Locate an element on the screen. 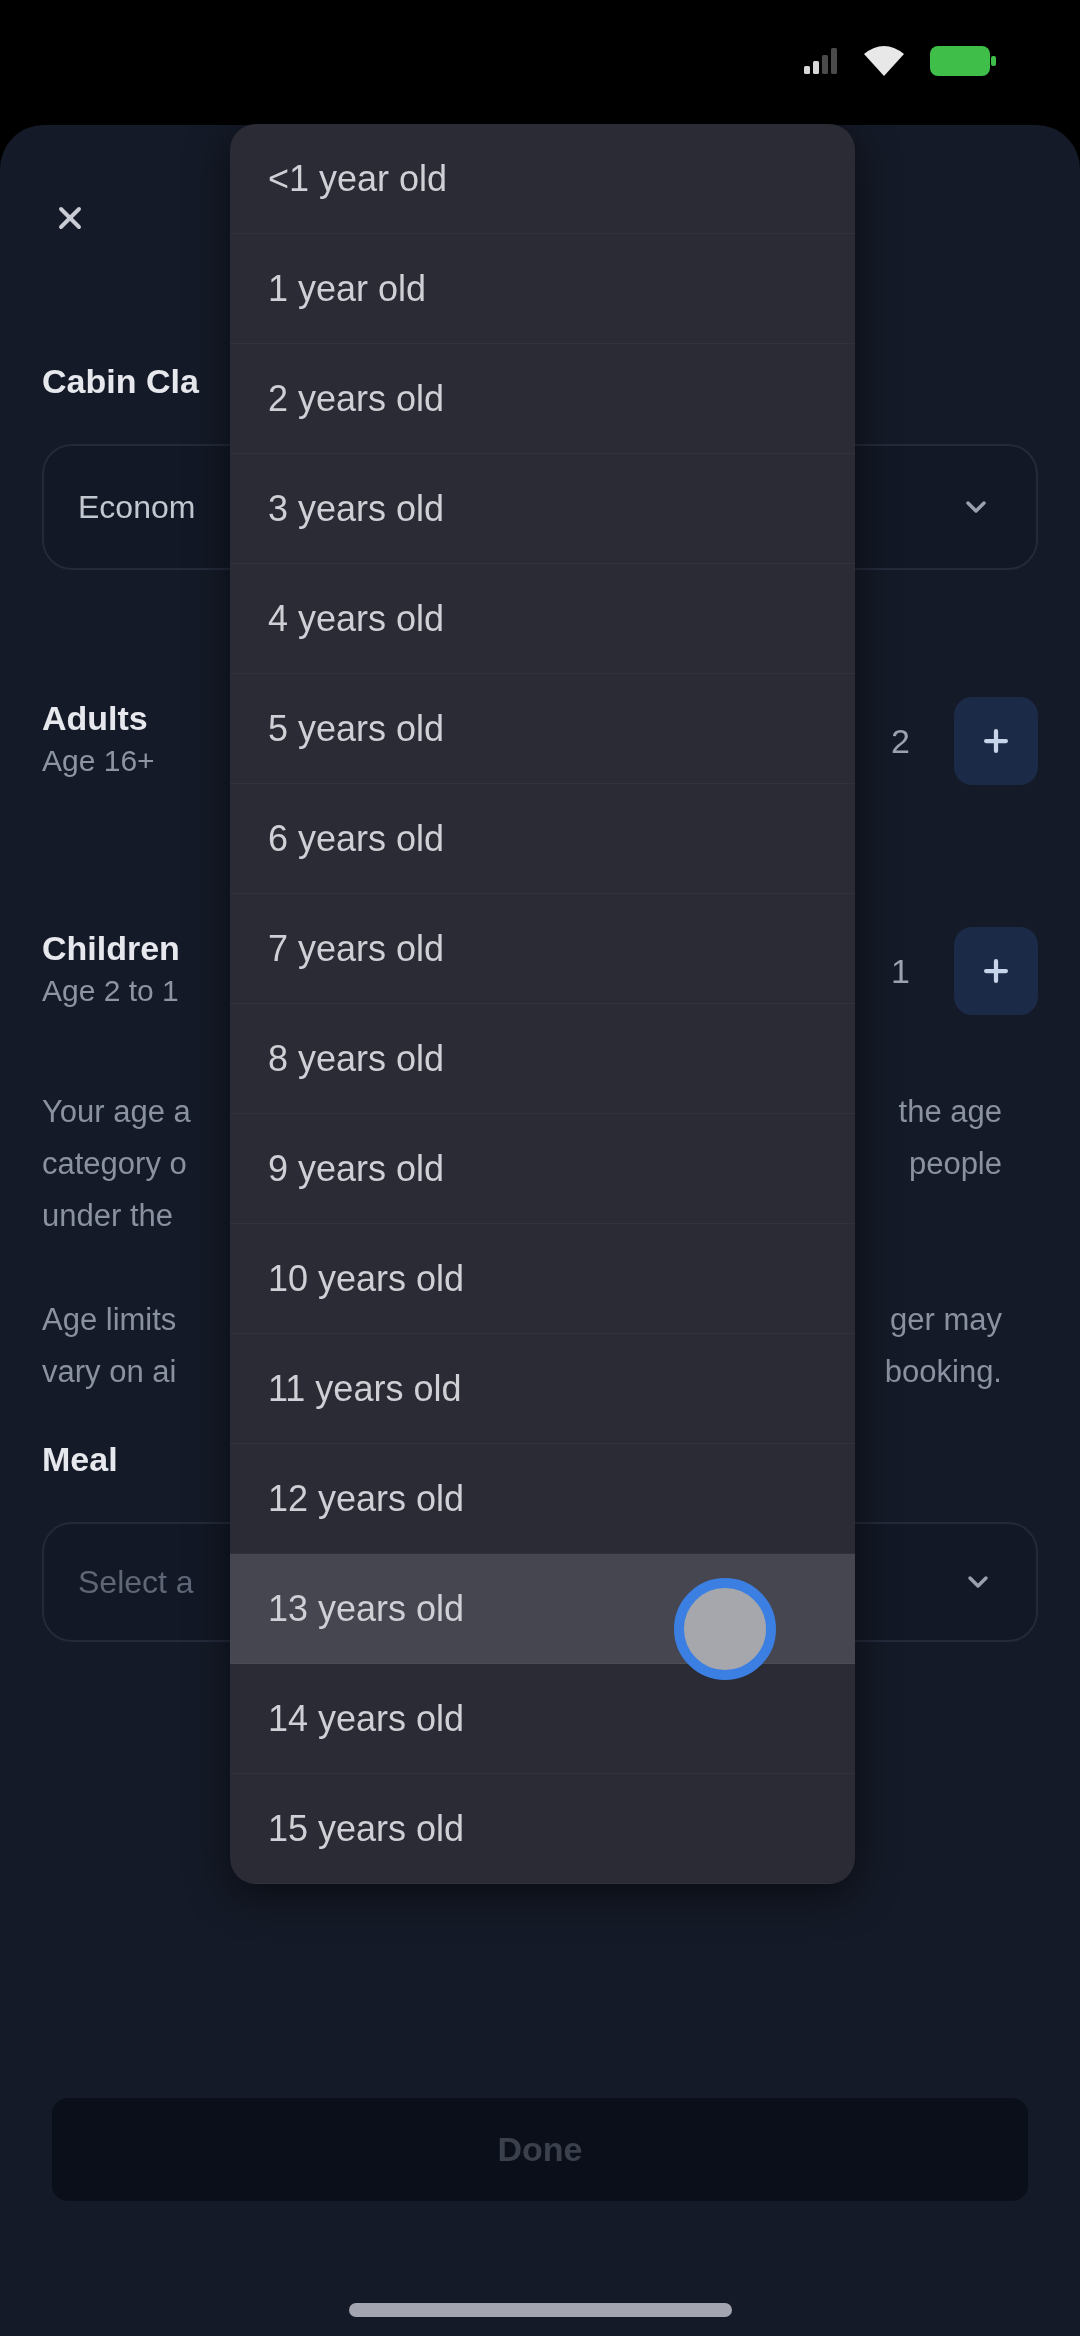 The height and width of the screenshot is (2336, 1080). info-text: people is located at coordinates (955, 1164).